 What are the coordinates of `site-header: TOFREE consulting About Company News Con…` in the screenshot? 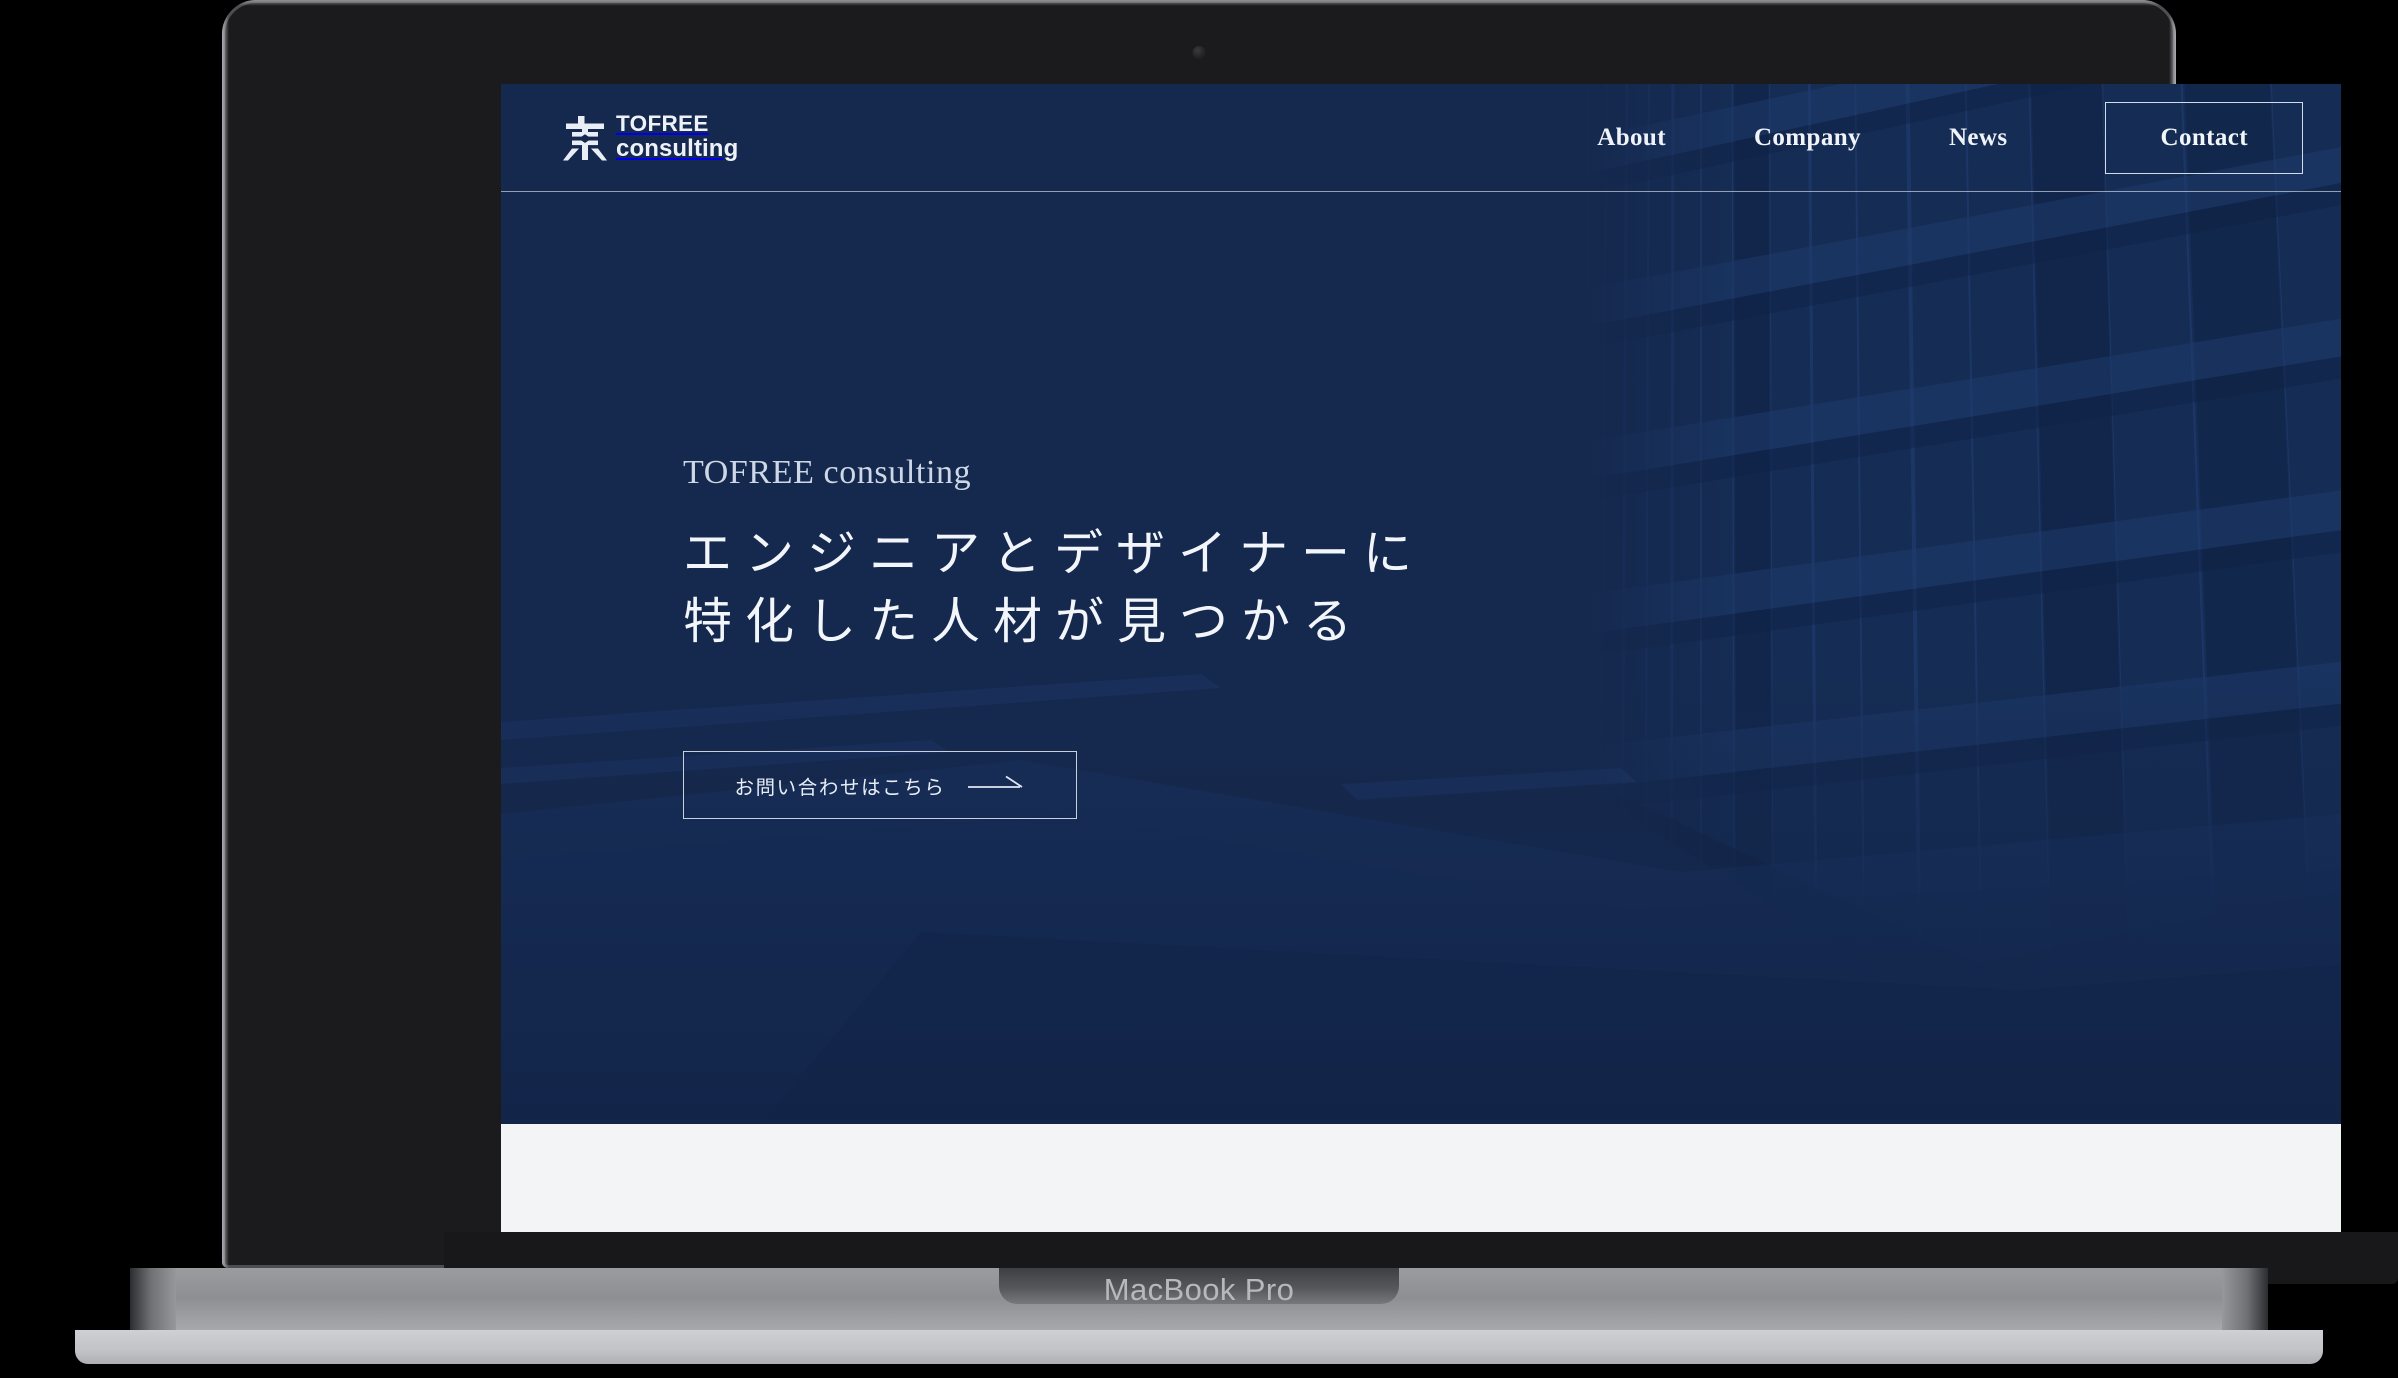 It's located at (1421, 138).